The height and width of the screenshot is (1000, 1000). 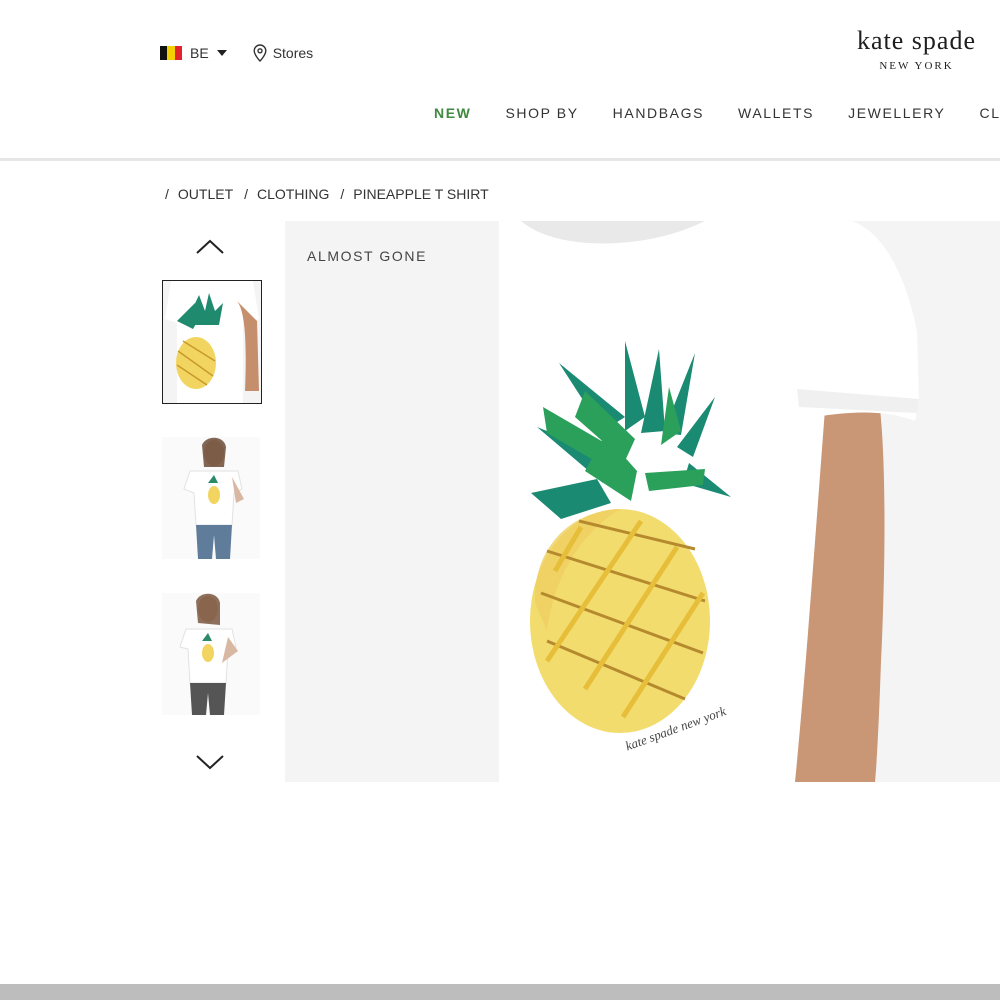 What do you see at coordinates (293, 194) in the screenshot?
I see `breadcrumb-clothing: CLOTHING` at bounding box center [293, 194].